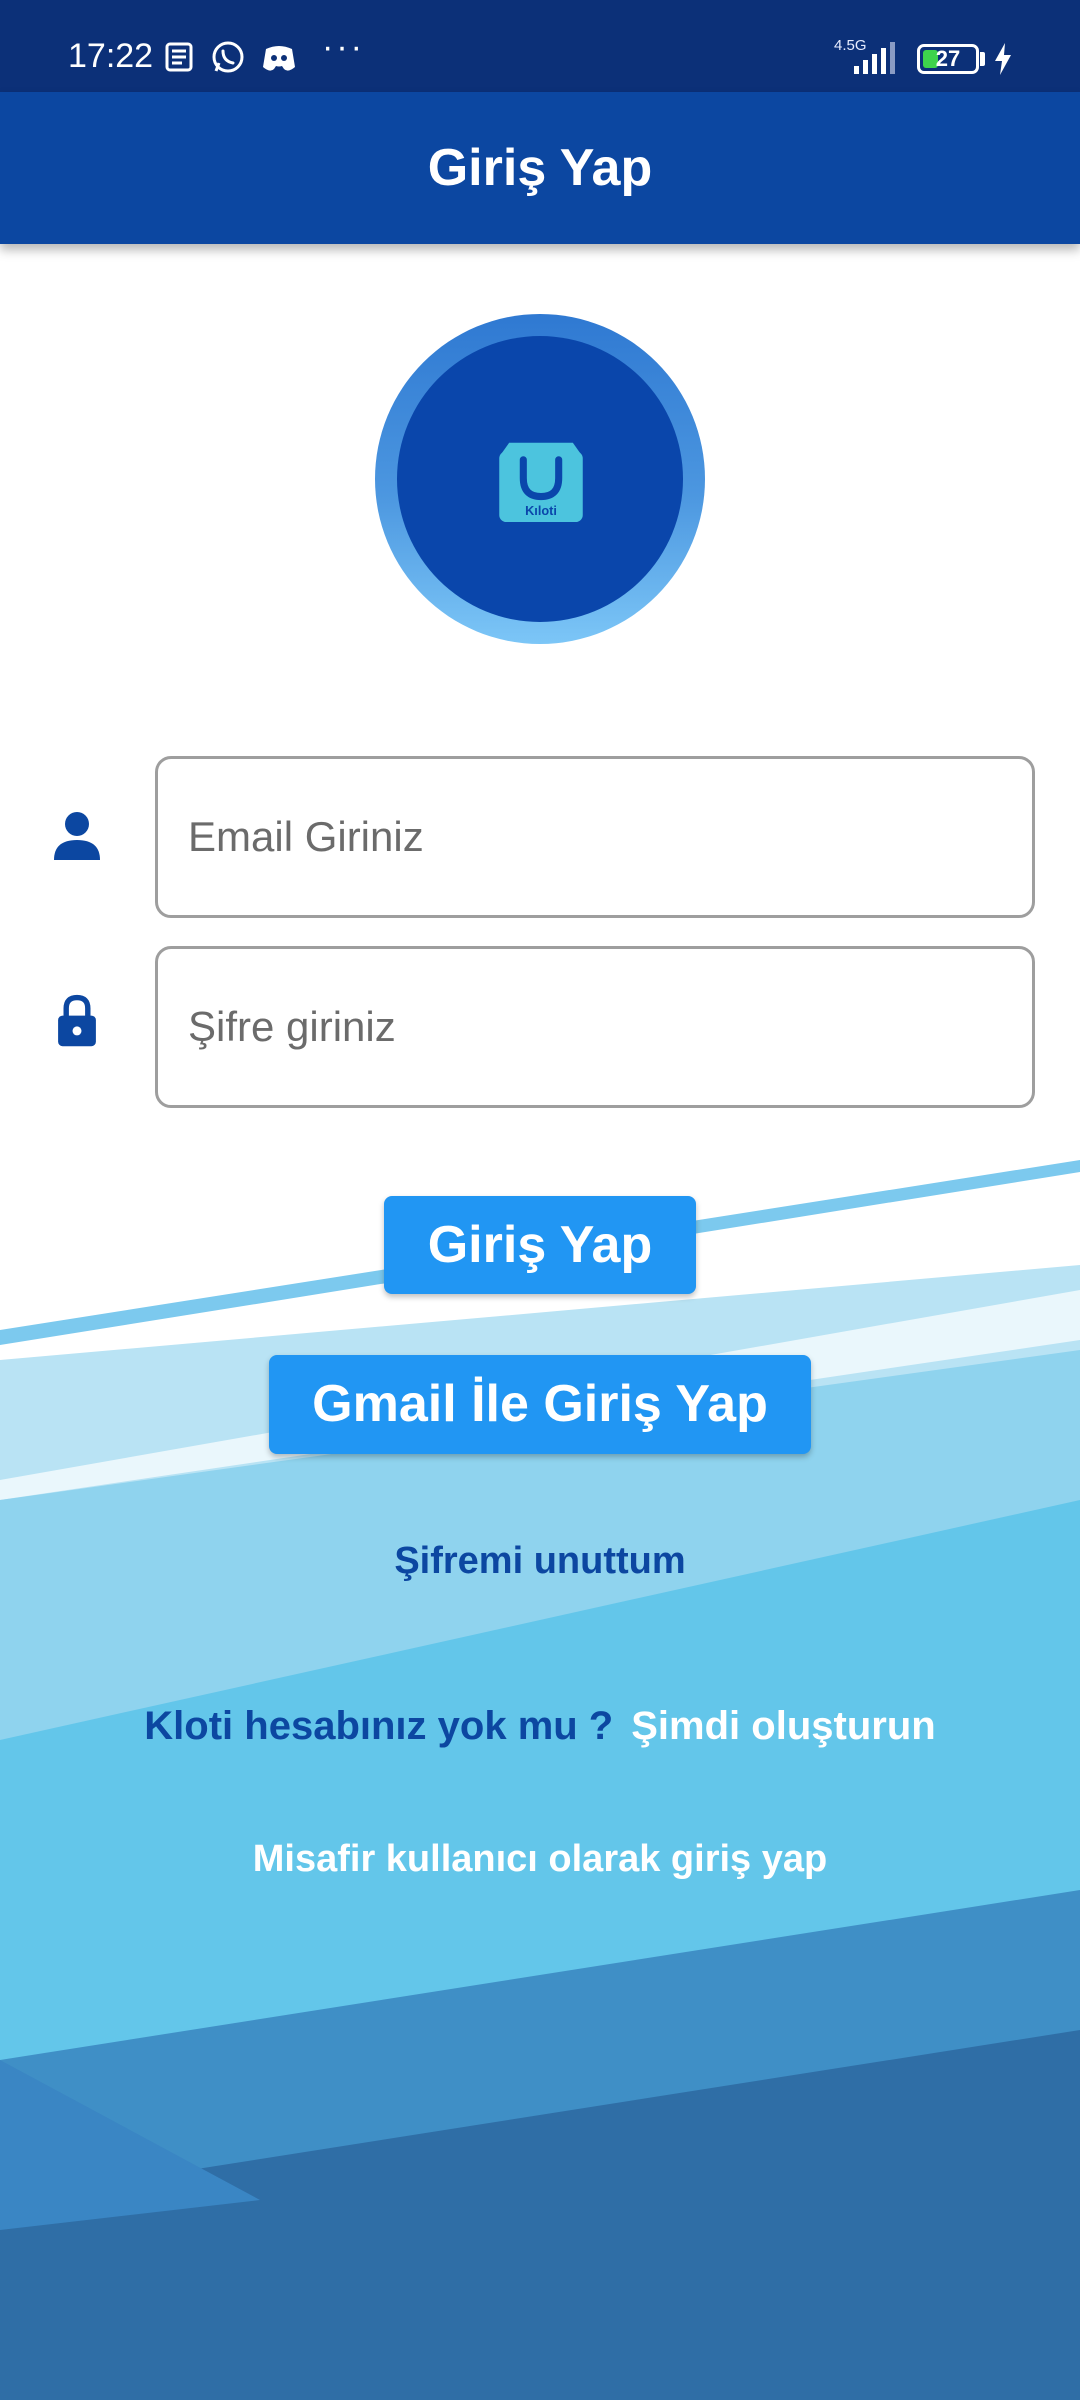 This screenshot has width=1080, height=2400. I want to click on email-input, so click(595, 837).